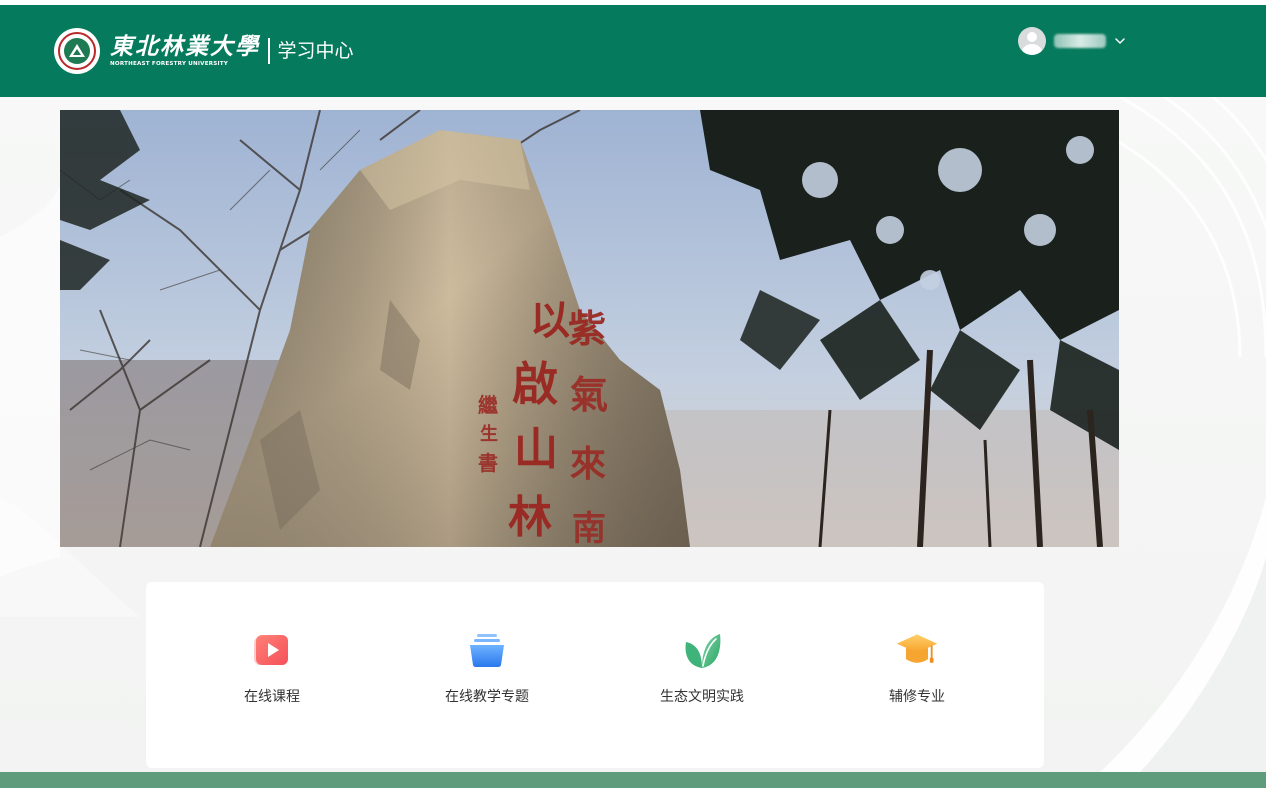 The width and height of the screenshot is (1266, 788). I want to click on logo-chinese-name: 東北林業大學, so click(185, 46).